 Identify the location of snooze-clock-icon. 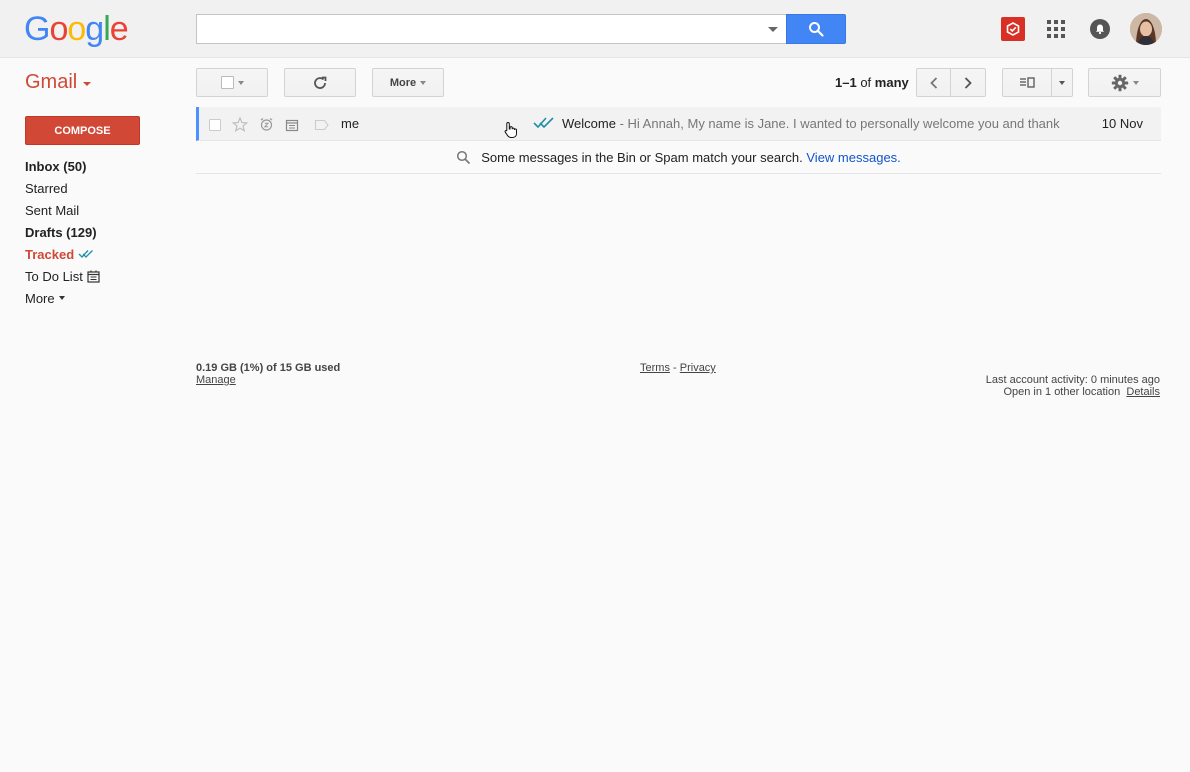
(266, 124).